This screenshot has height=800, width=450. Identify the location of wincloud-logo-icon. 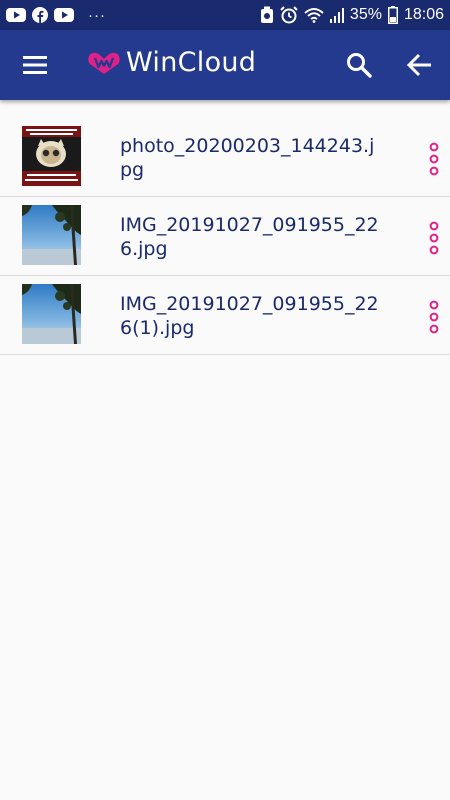
(104, 65).